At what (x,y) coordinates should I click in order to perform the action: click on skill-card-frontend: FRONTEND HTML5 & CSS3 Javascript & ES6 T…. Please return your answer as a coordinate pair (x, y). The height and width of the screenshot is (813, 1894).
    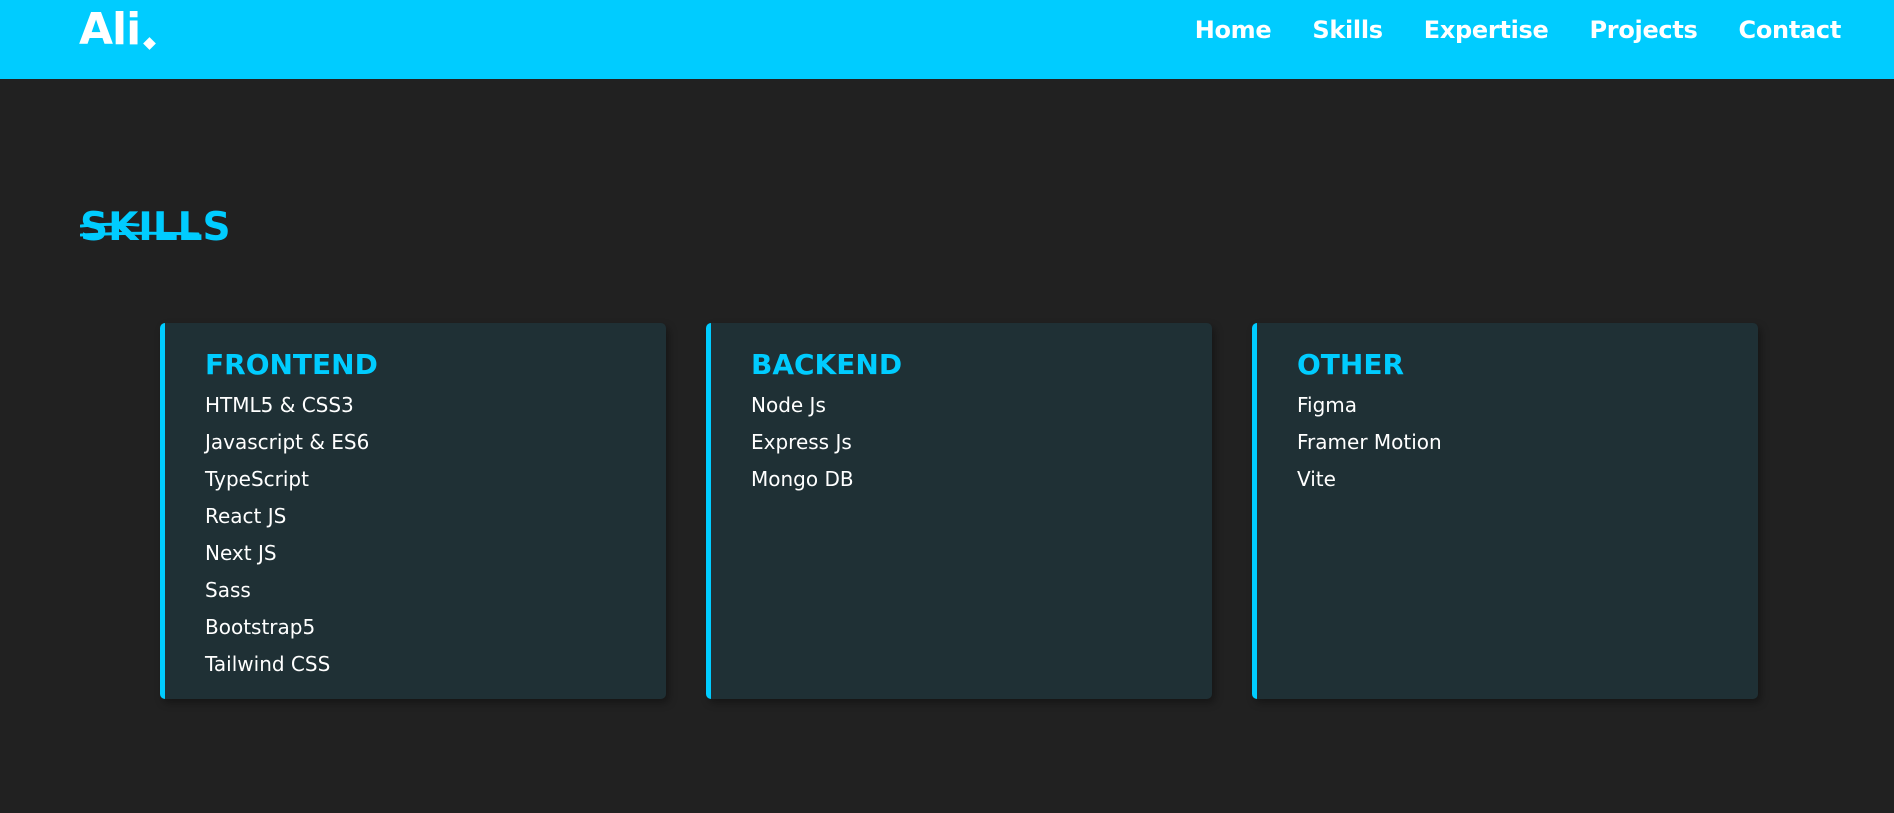
    Looking at the image, I should click on (413, 511).